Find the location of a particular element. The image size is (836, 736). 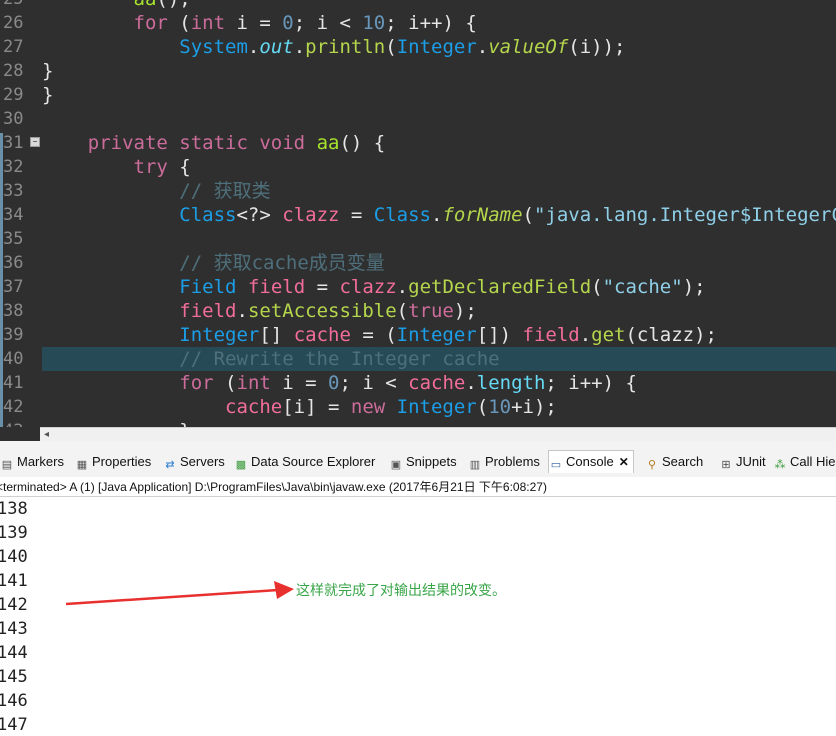

tab-label: Problems is located at coordinates (512, 461).